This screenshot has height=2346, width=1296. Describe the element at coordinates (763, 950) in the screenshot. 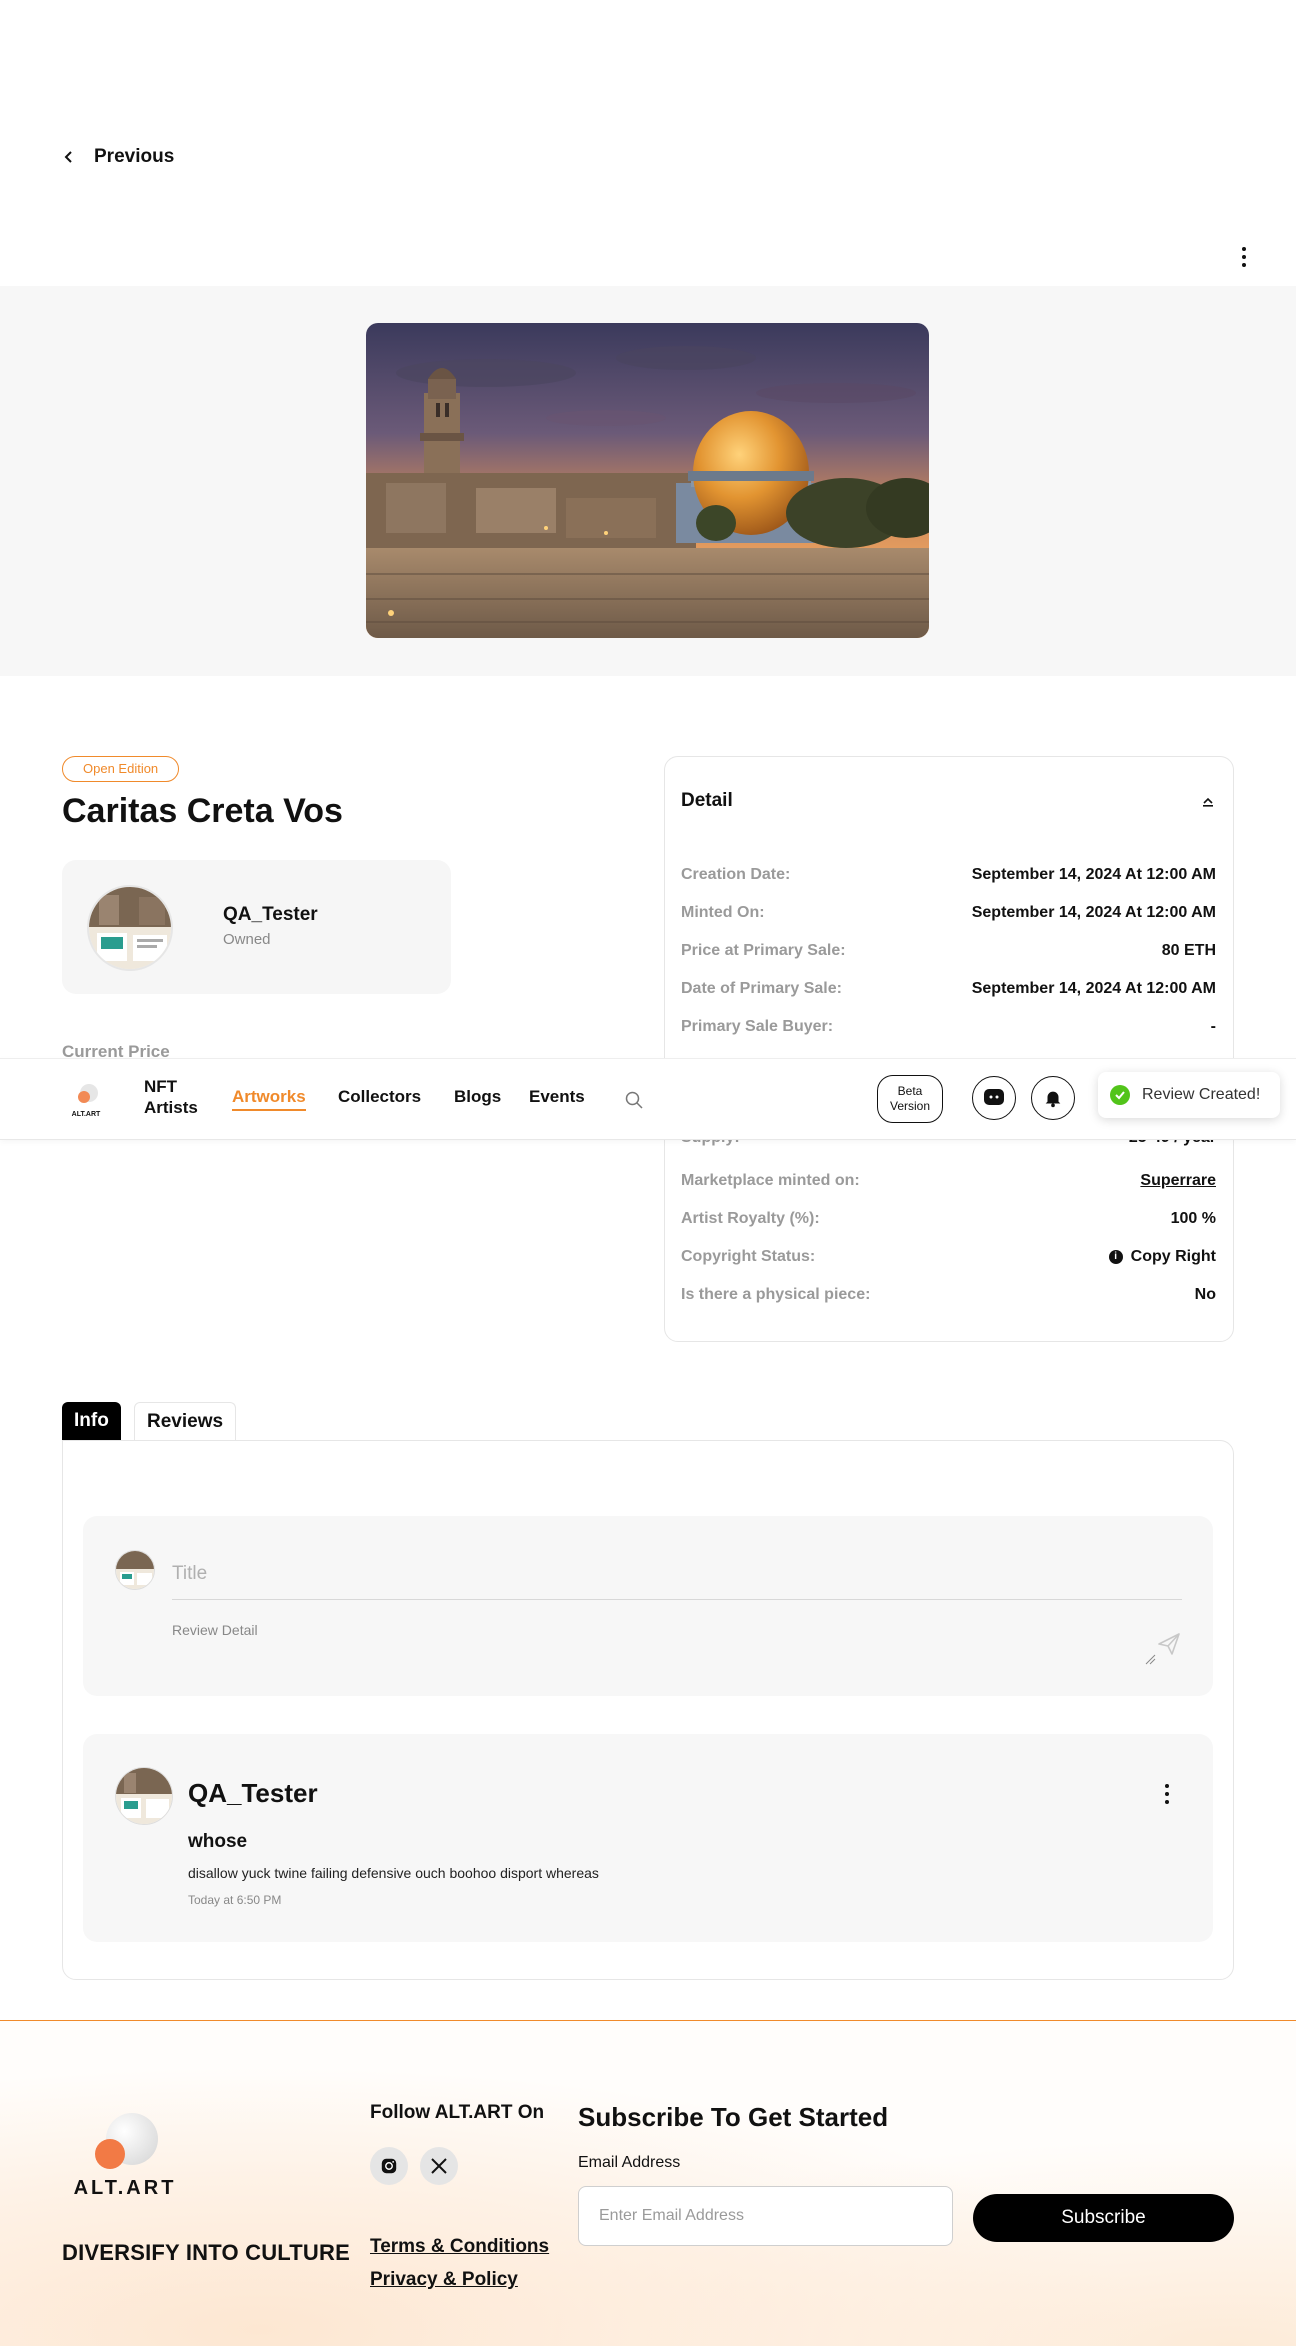

I see `detail-label: Price at Primary Sale:` at that location.